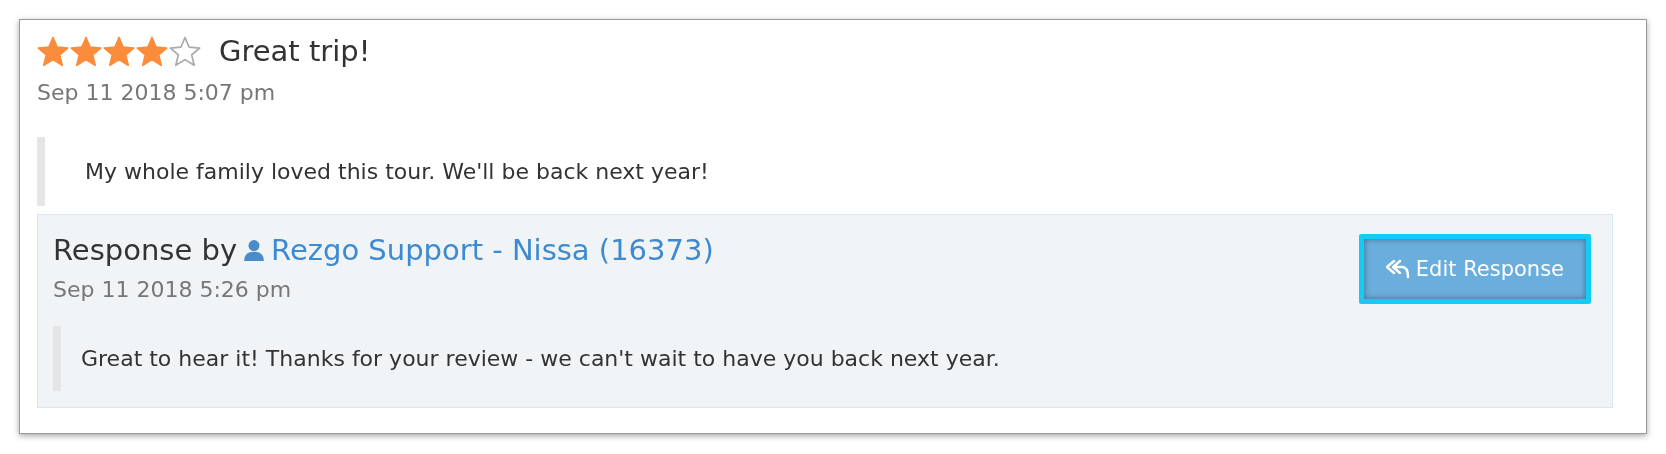 The image size is (1666, 454). What do you see at coordinates (1397, 269) in the screenshot?
I see `reply-all-icon` at bounding box center [1397, 269].